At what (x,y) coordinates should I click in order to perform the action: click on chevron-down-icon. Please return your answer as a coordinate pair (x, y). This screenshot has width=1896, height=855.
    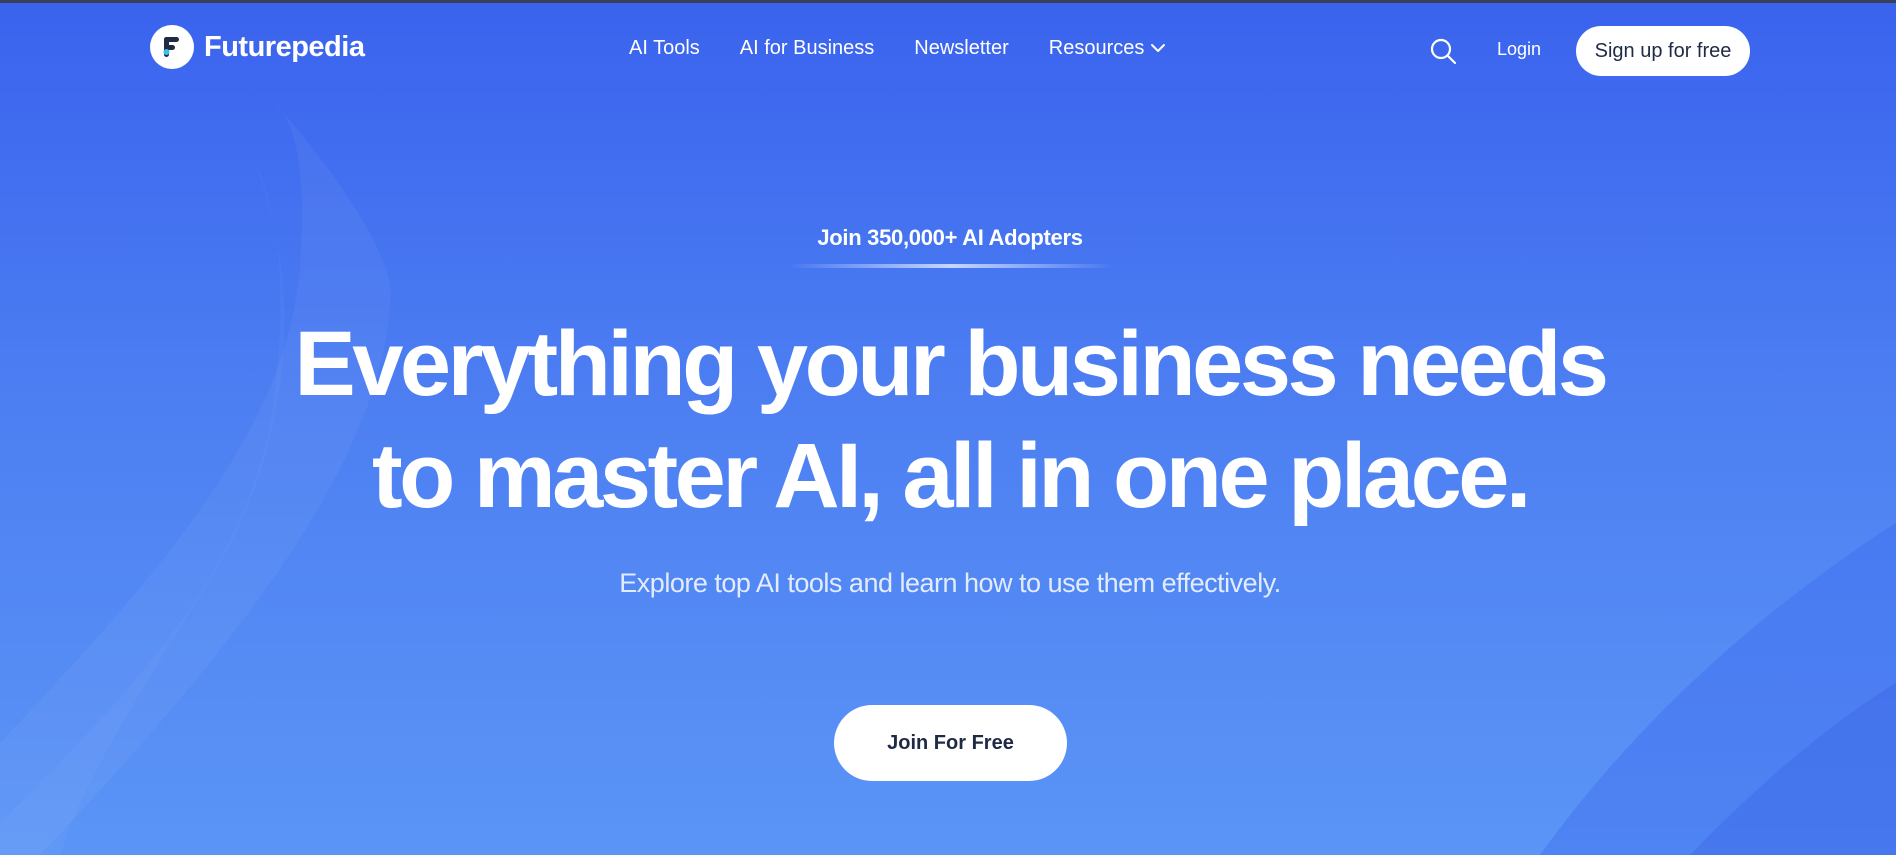
    Looking at the image, I should click on (1158, 48).